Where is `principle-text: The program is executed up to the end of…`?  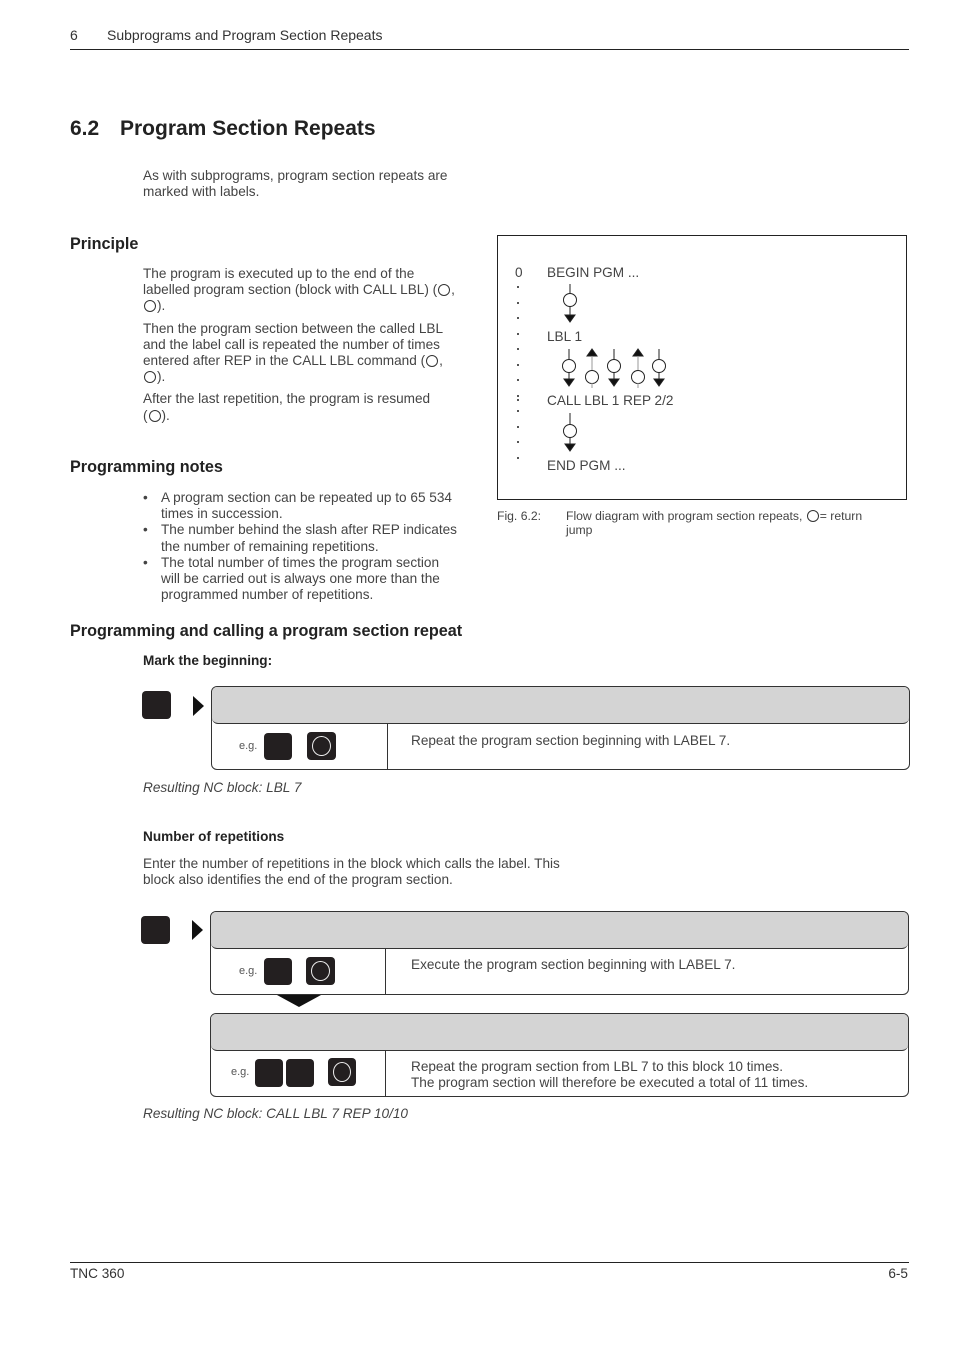
principle-text: The program is executed up to the end of… is located at coordinates (299, 344).